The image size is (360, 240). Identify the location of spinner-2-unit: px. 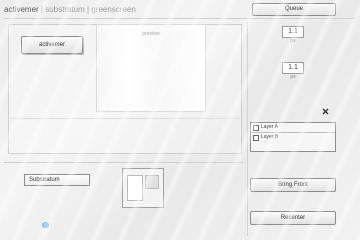
(293, 77).